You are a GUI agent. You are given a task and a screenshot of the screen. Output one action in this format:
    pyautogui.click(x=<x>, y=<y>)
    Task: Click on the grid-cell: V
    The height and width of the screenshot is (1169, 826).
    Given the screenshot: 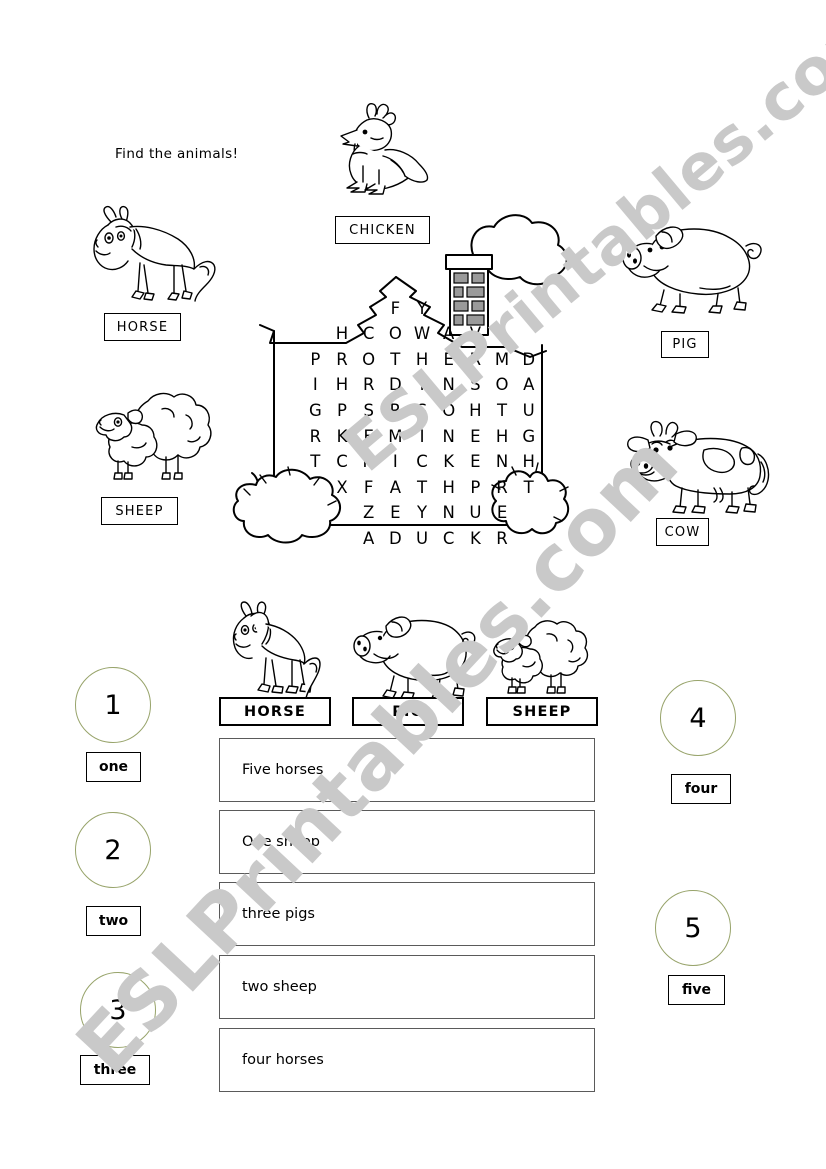 What is the action you would take?
    pyautogui.click(x=475, y=334)
    